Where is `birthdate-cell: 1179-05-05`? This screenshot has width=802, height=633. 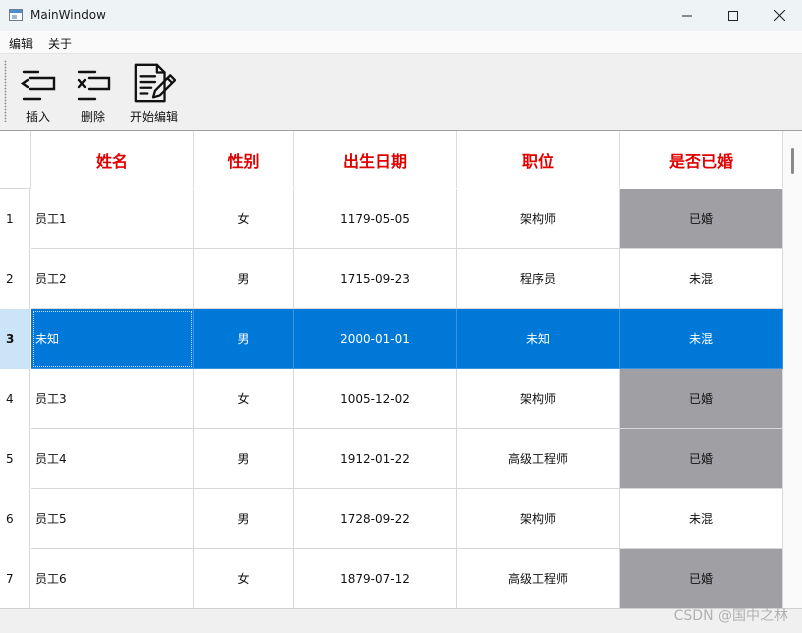 birthdate-cell: 1179-05-05 is located at coordinates (375, 219).